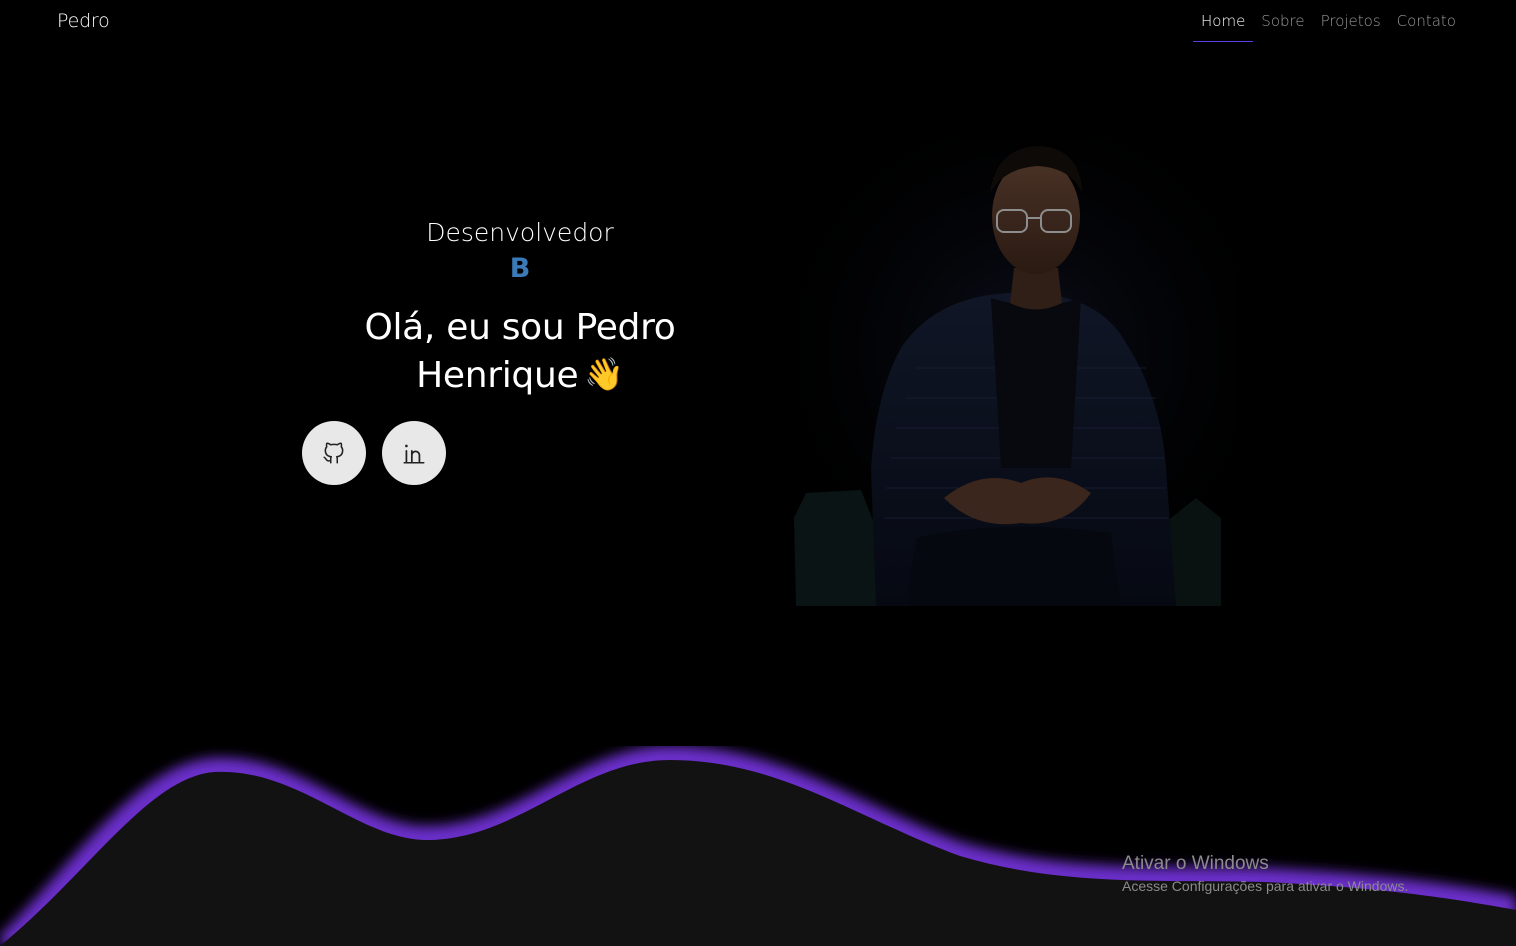 The image size is (1516, 946). What do you see at coordinates (497, 375) in the screenshot?
I see `greeting-name: Henrique` at bounding box center [497, 375].